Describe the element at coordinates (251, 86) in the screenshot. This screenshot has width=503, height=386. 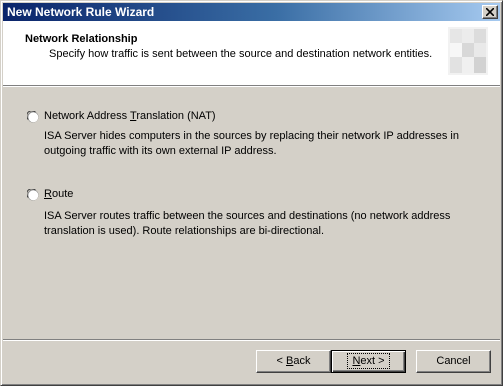
I see `header-separator` at that location.